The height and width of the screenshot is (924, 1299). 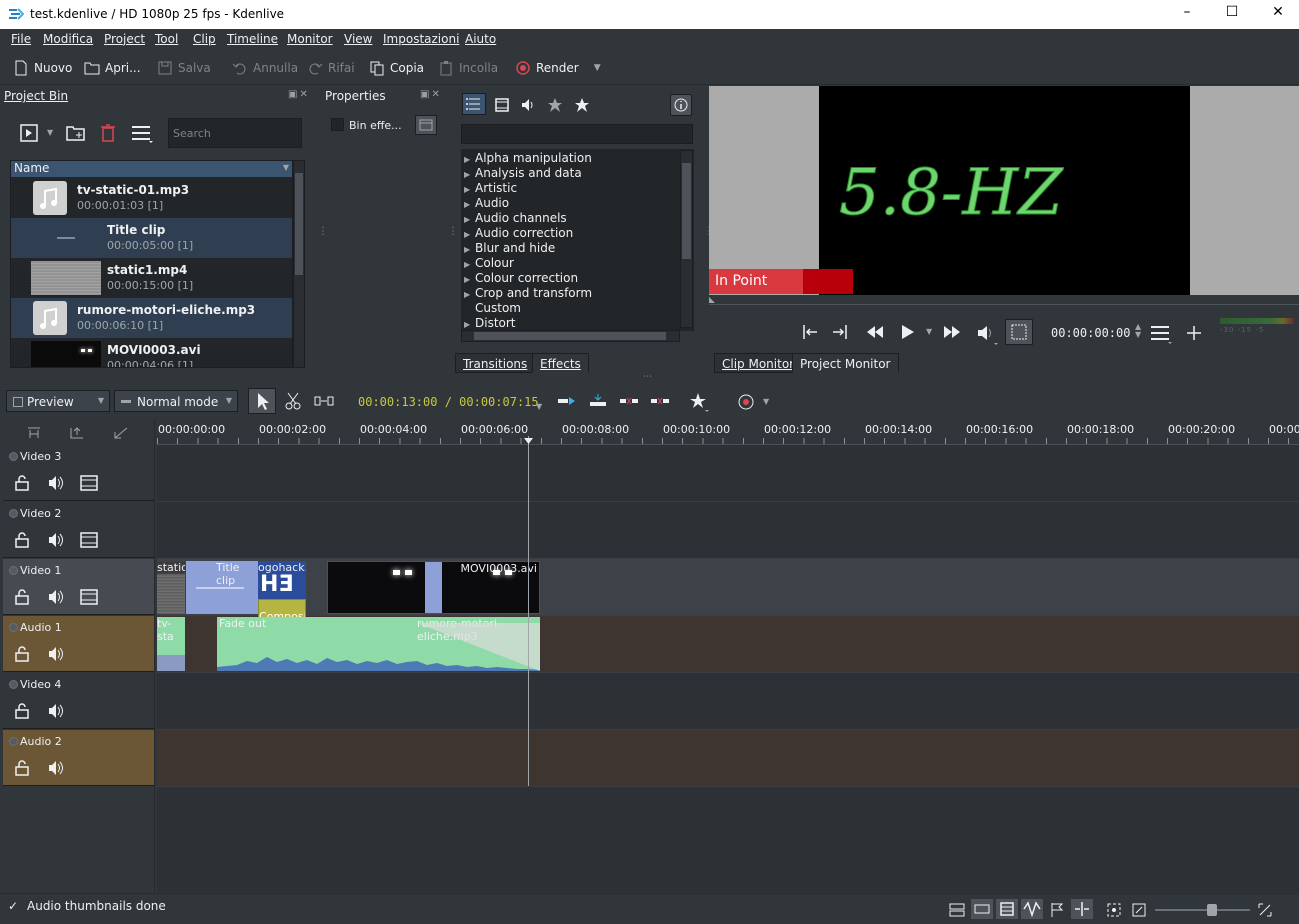 What do you see at coordinates (30, 133) in the screenshot?
I see `add-clip-icon` at bounding box center [30, 133].